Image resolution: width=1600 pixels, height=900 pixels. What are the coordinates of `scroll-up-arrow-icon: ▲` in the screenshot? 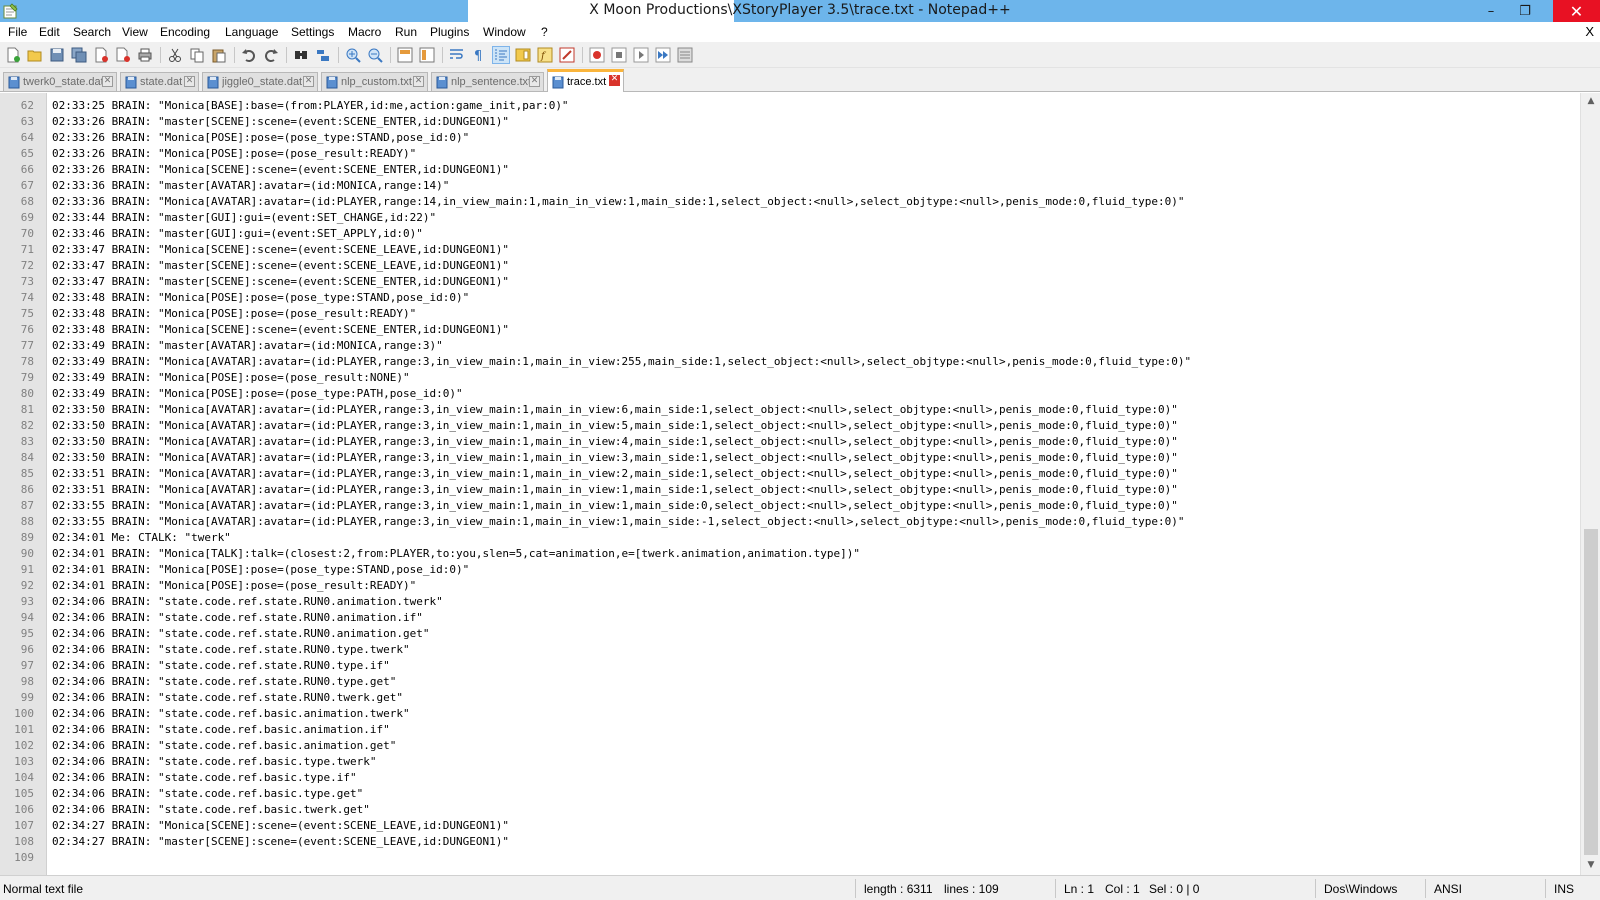 It's located at (1591, 102).